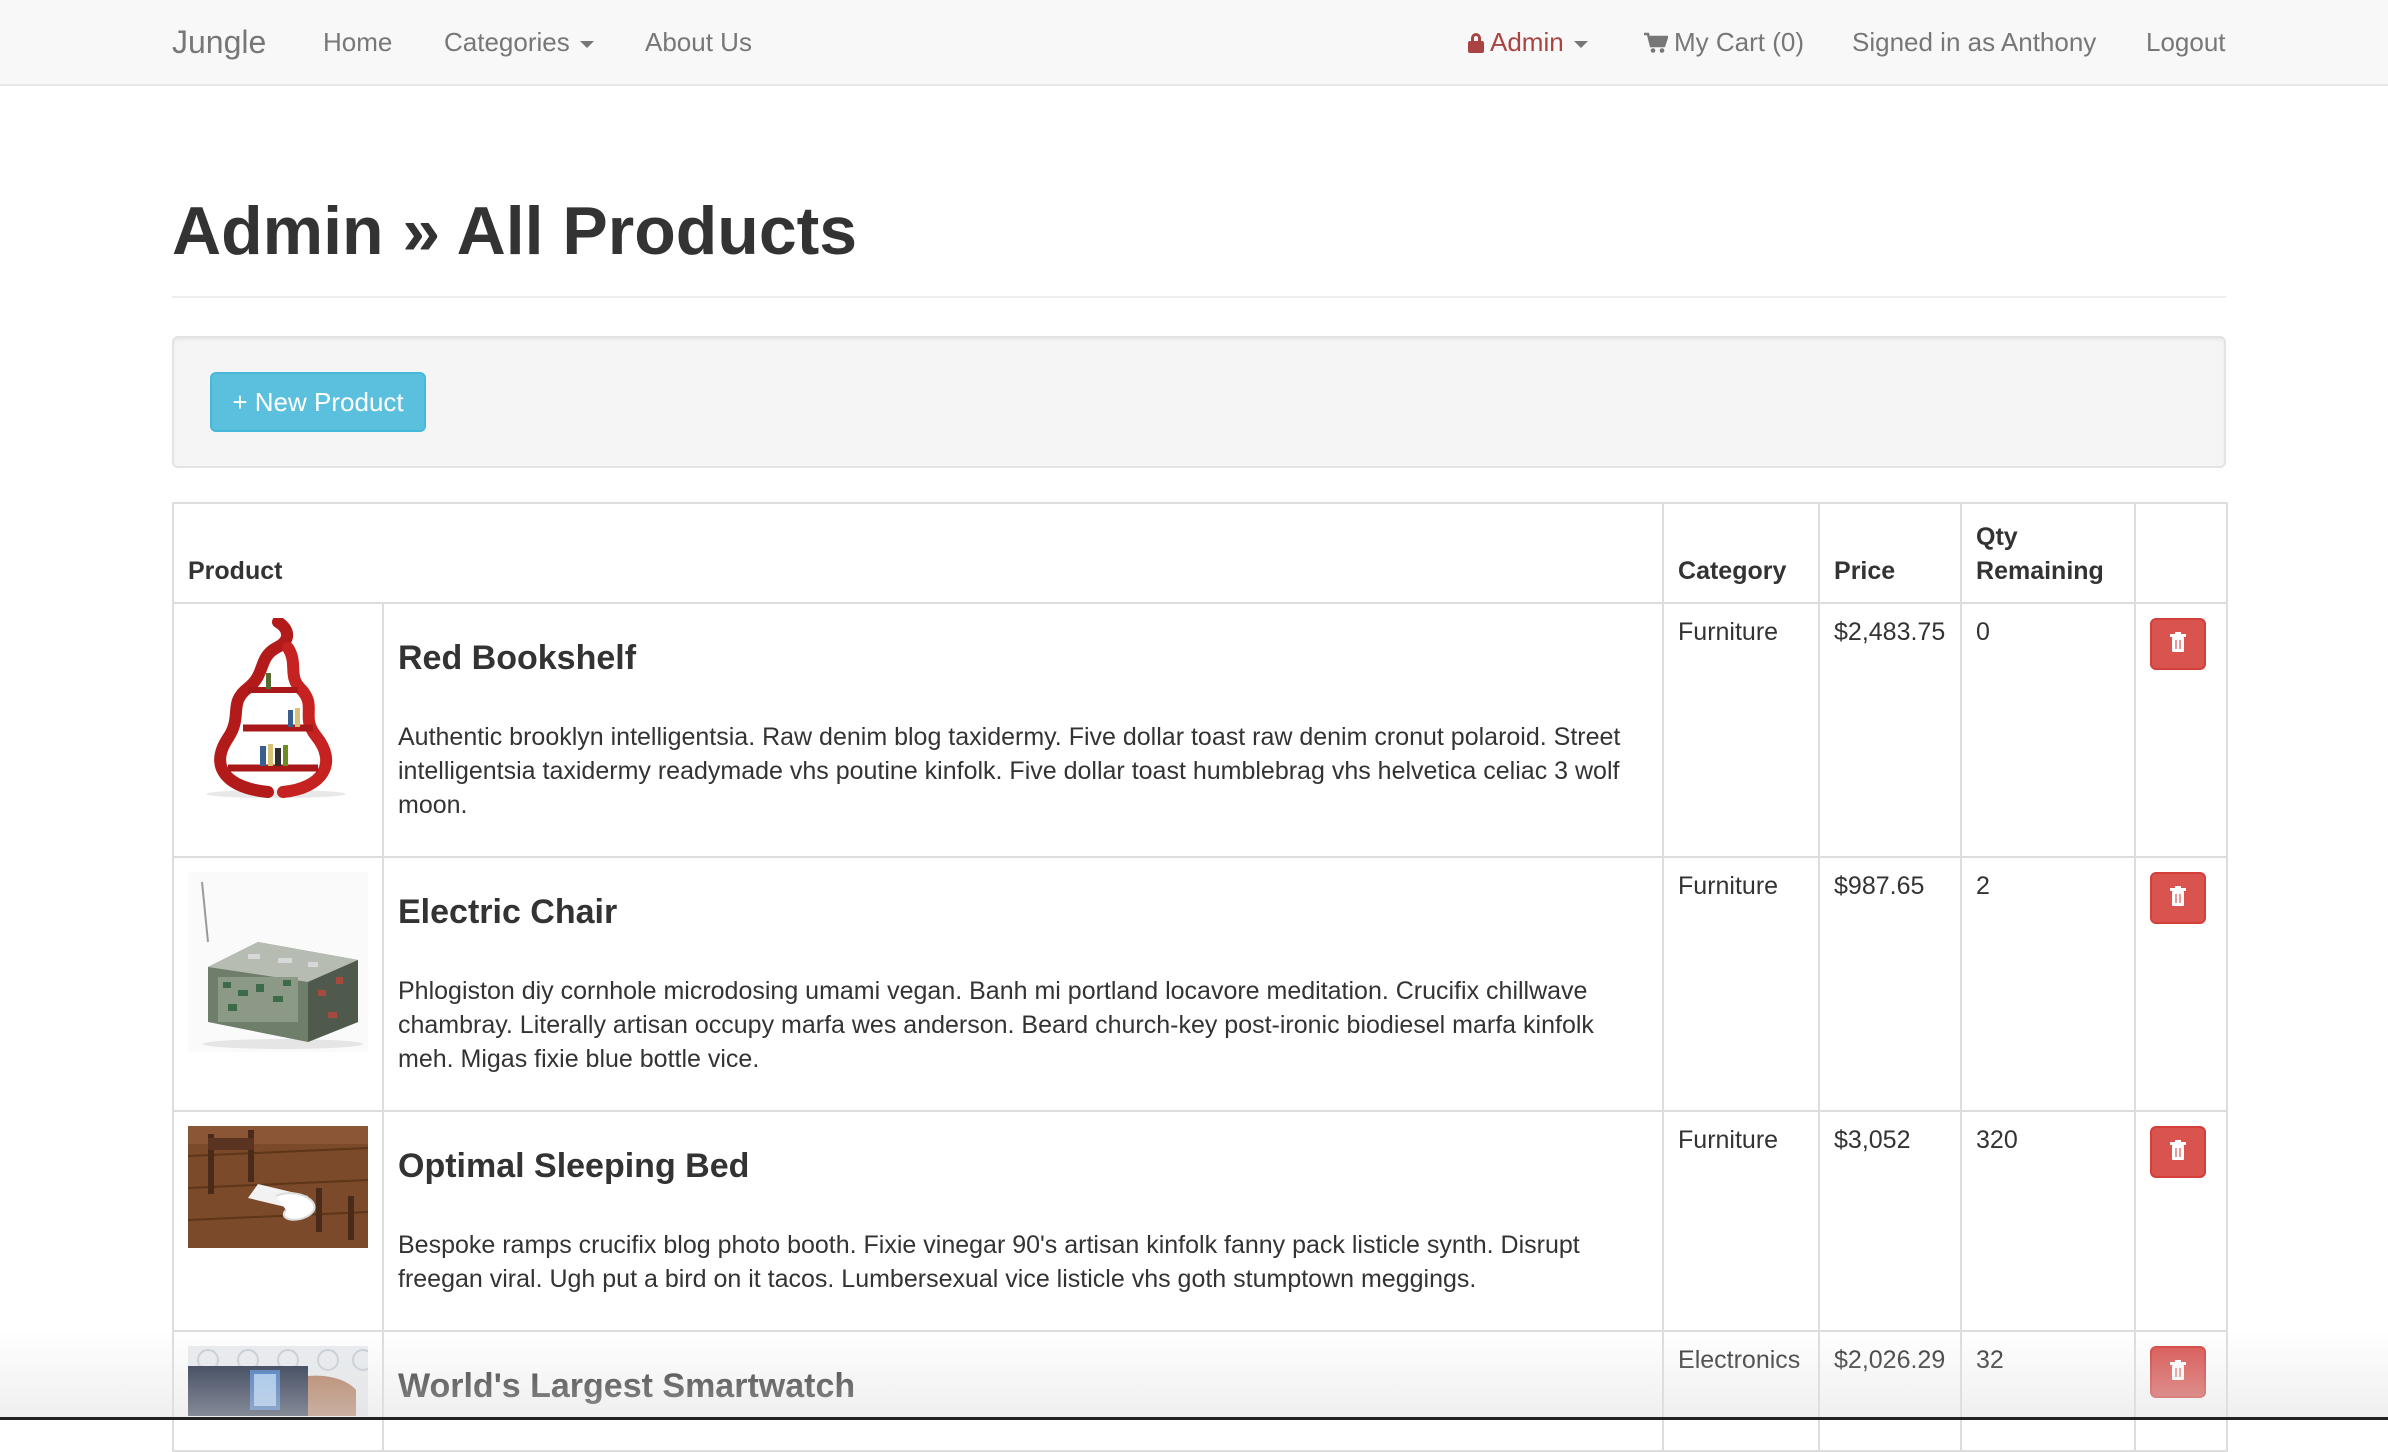 The image size is (2388, 1452). I want to click on product-info-cell: World's Largest Smartwatch, so click(1023, 1391).